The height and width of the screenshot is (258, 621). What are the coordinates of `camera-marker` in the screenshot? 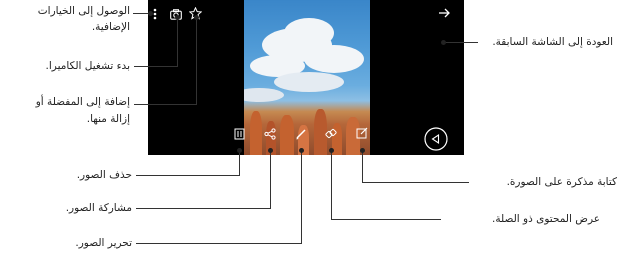 It's located at (177, 17).